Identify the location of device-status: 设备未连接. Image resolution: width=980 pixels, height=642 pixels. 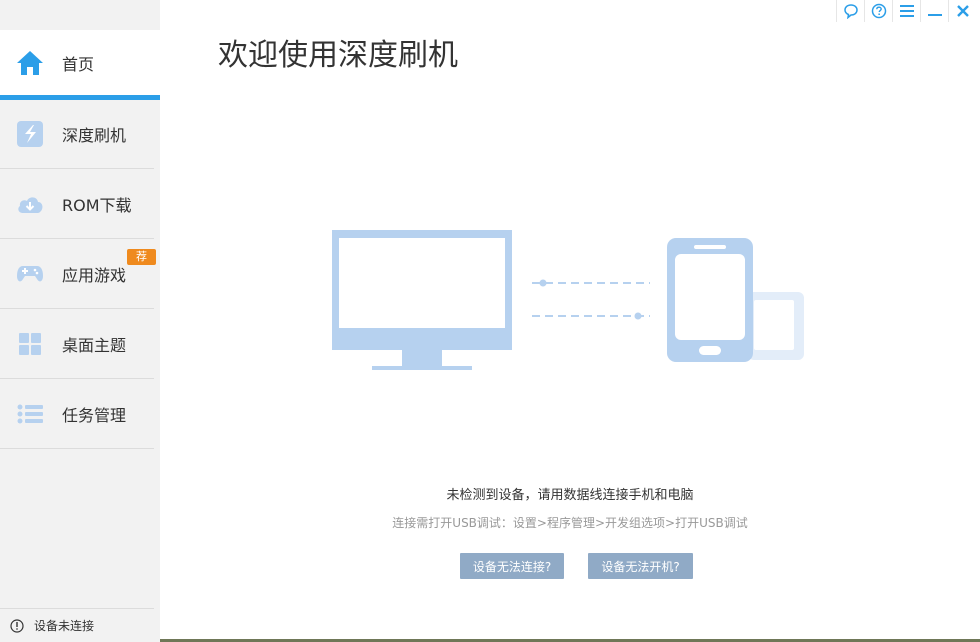
(77, 625).